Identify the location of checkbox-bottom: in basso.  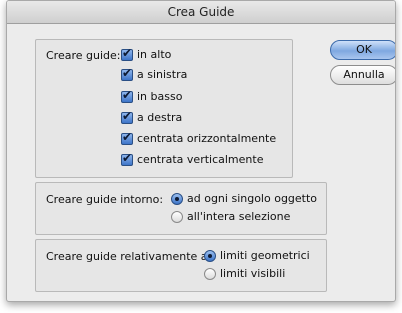
(152, 95).